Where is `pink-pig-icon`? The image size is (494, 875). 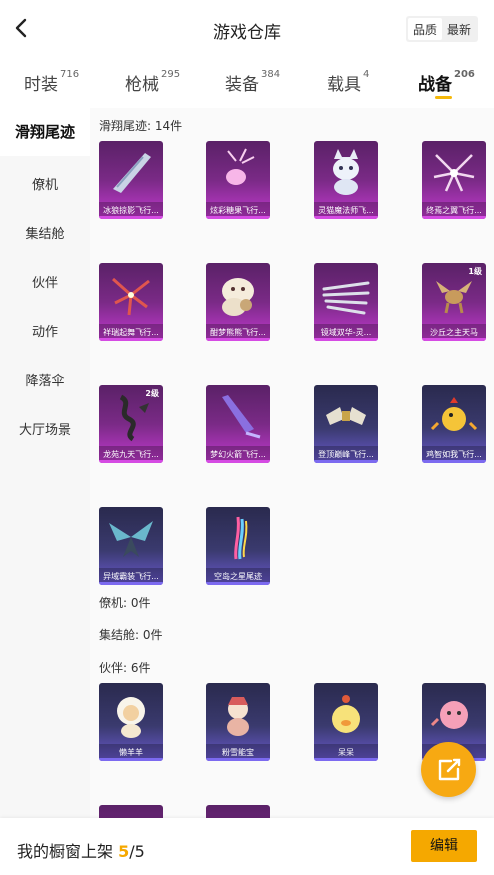
pink-pig-icon is located at coordinates (449, 715).